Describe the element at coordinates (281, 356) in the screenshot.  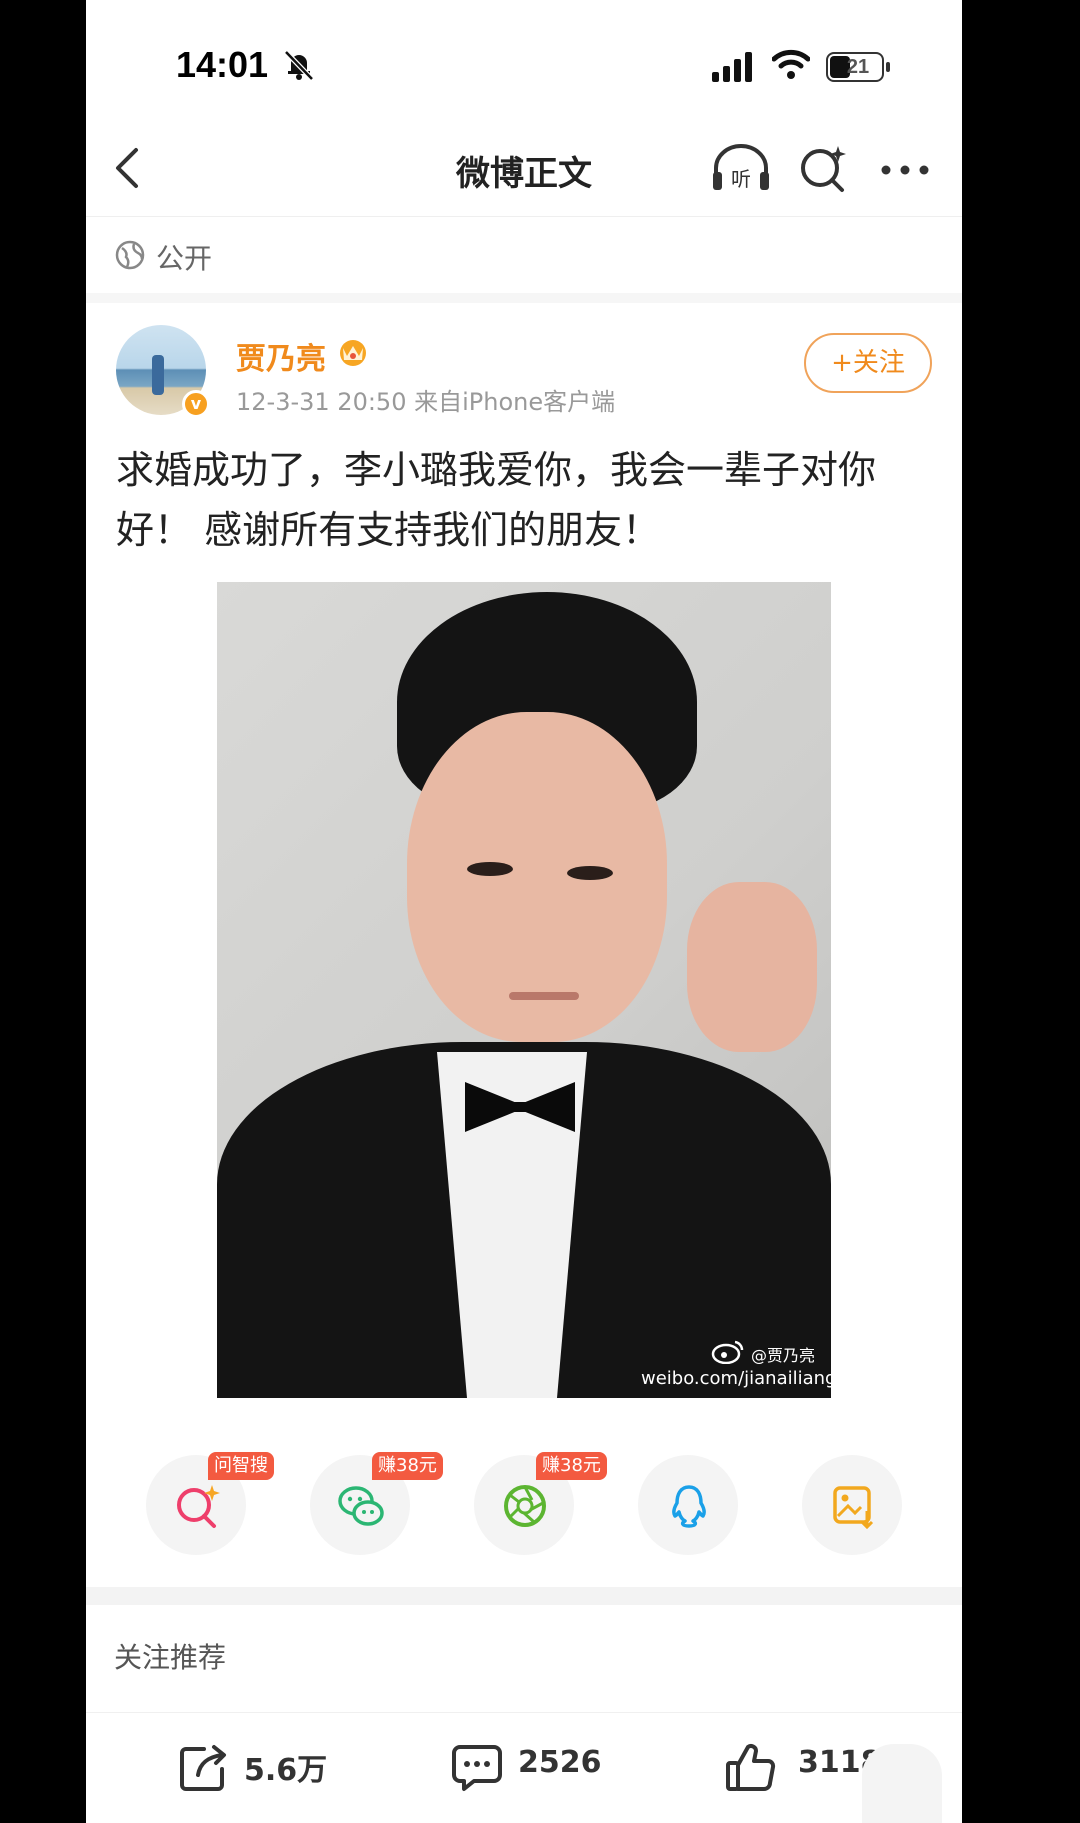
I see `author-name: 贾乃亮` at that location.